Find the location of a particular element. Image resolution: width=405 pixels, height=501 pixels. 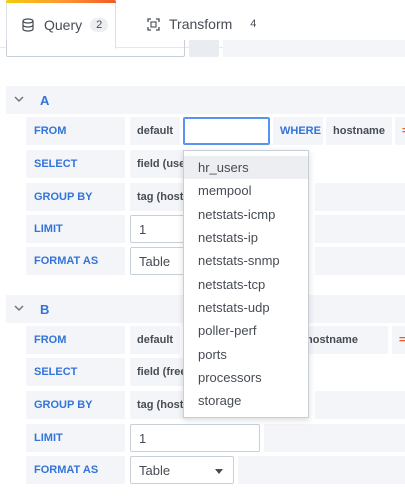

datasource-help-button is located at coordinates (204, 48).